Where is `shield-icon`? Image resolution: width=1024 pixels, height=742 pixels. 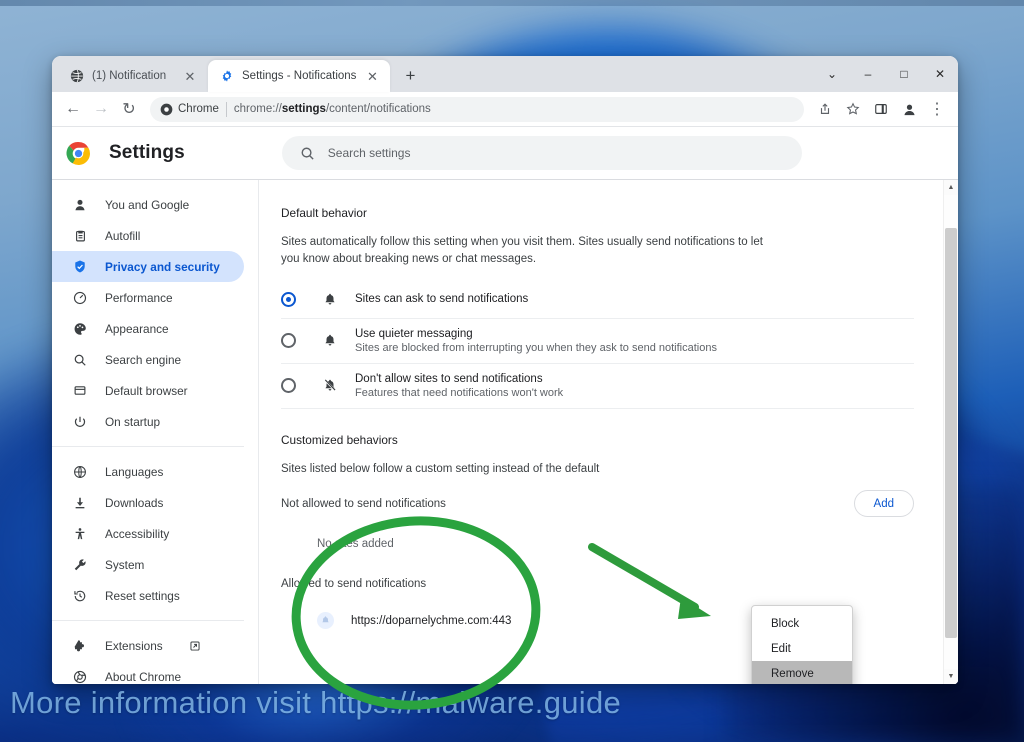 shield-icon is located at coordinates (80, 267).